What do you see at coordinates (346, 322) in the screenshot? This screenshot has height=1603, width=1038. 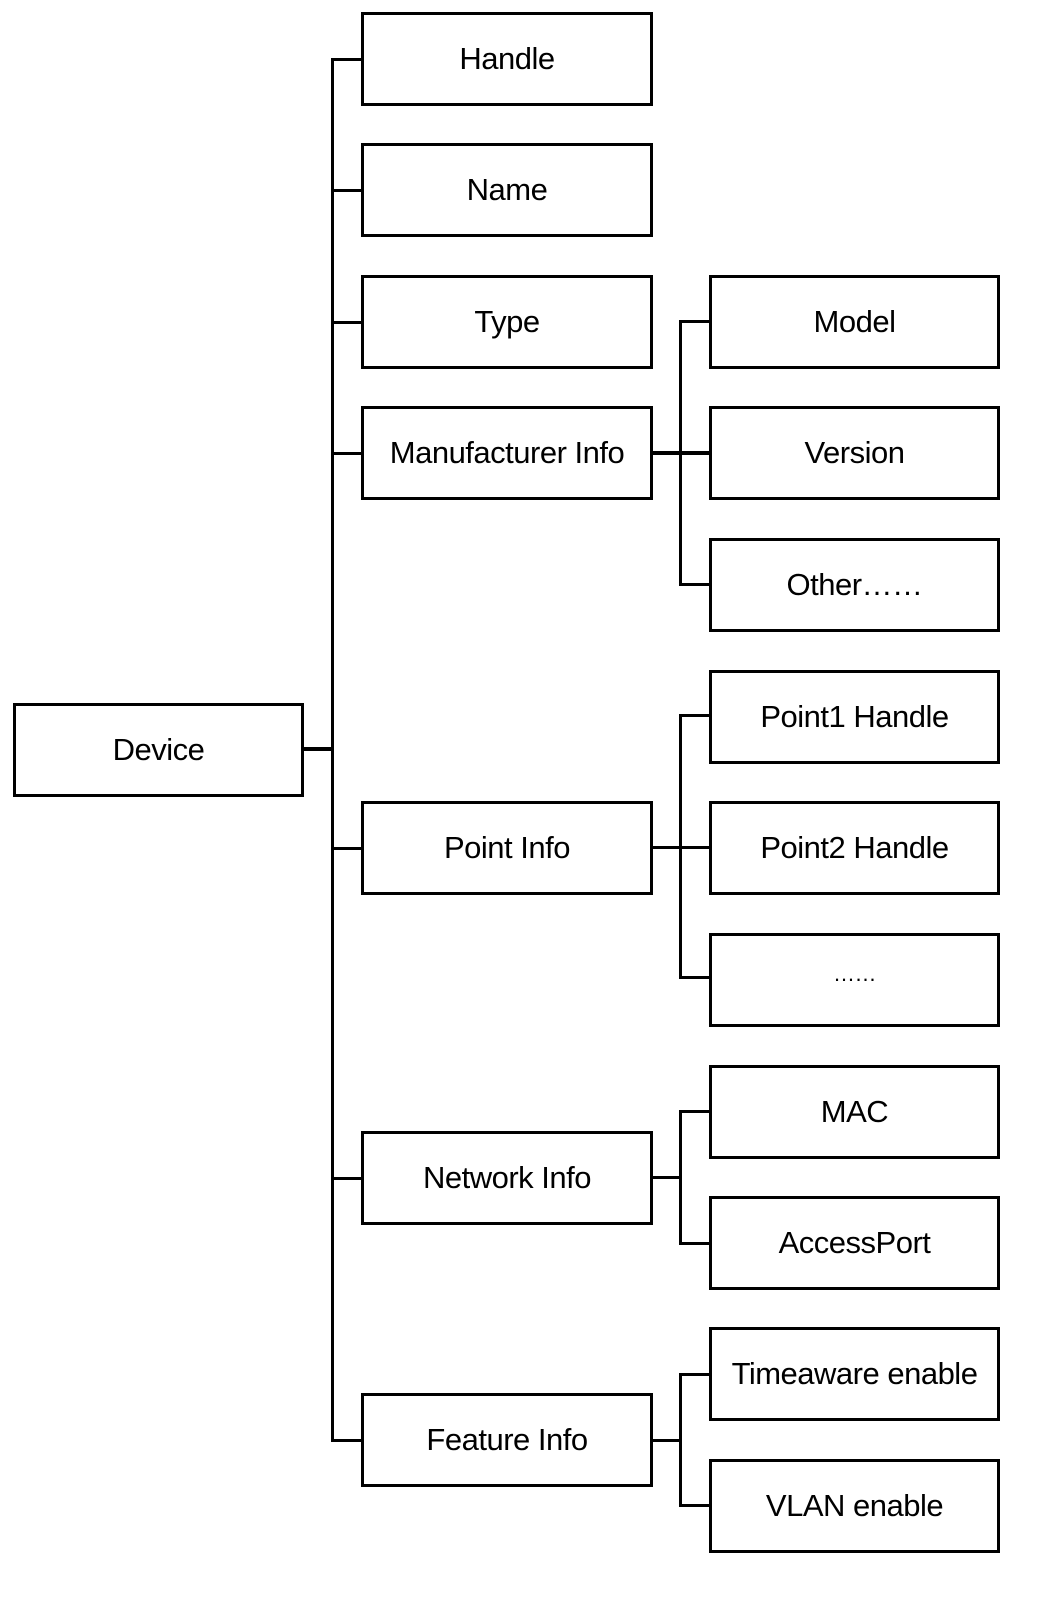 I see `connector-type` at bounding box center [346, 322].